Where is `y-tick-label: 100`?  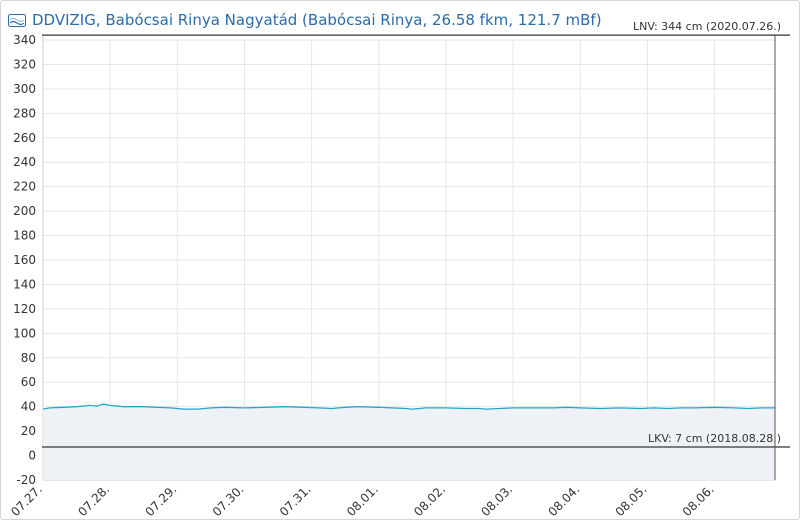
y-tick-label: 100 is located at coordinates (24, 333).